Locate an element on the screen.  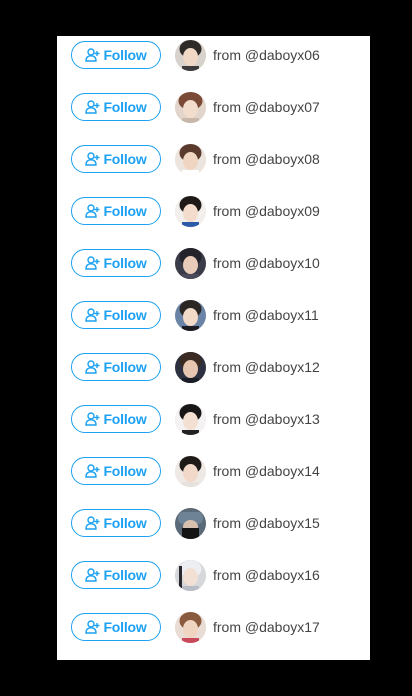
from-username: from @daboyx06 is located at coordinates (266, 55).